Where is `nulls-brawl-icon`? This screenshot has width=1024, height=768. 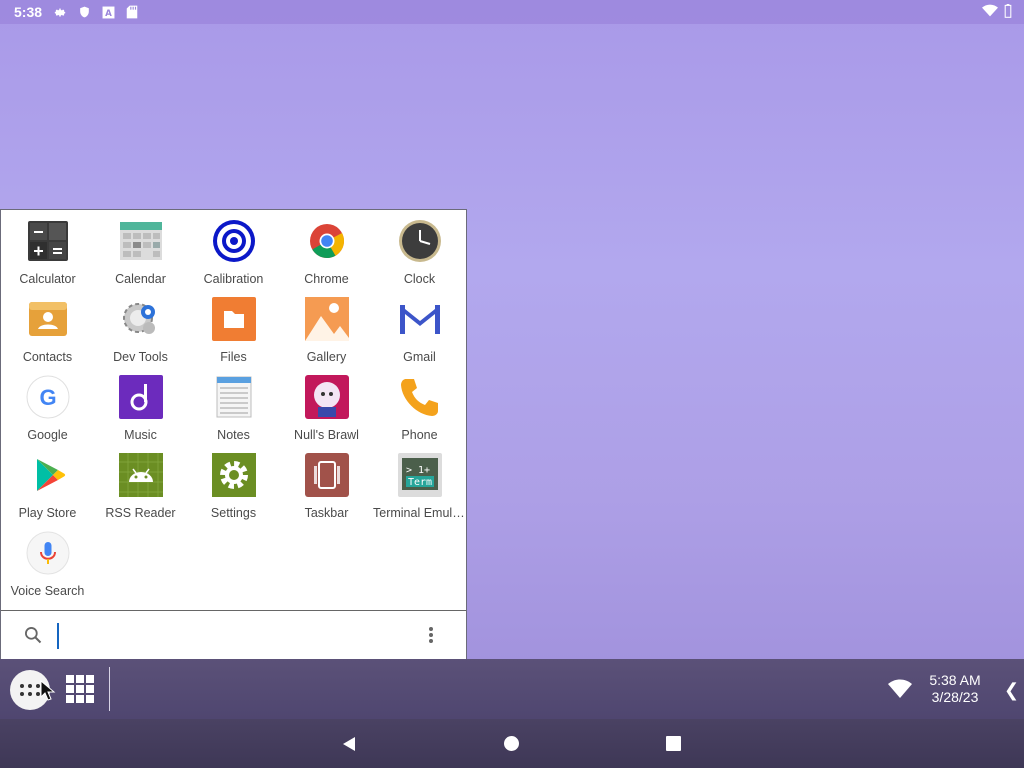 nulls-brawl-icon is located at coordinates (327, 397).